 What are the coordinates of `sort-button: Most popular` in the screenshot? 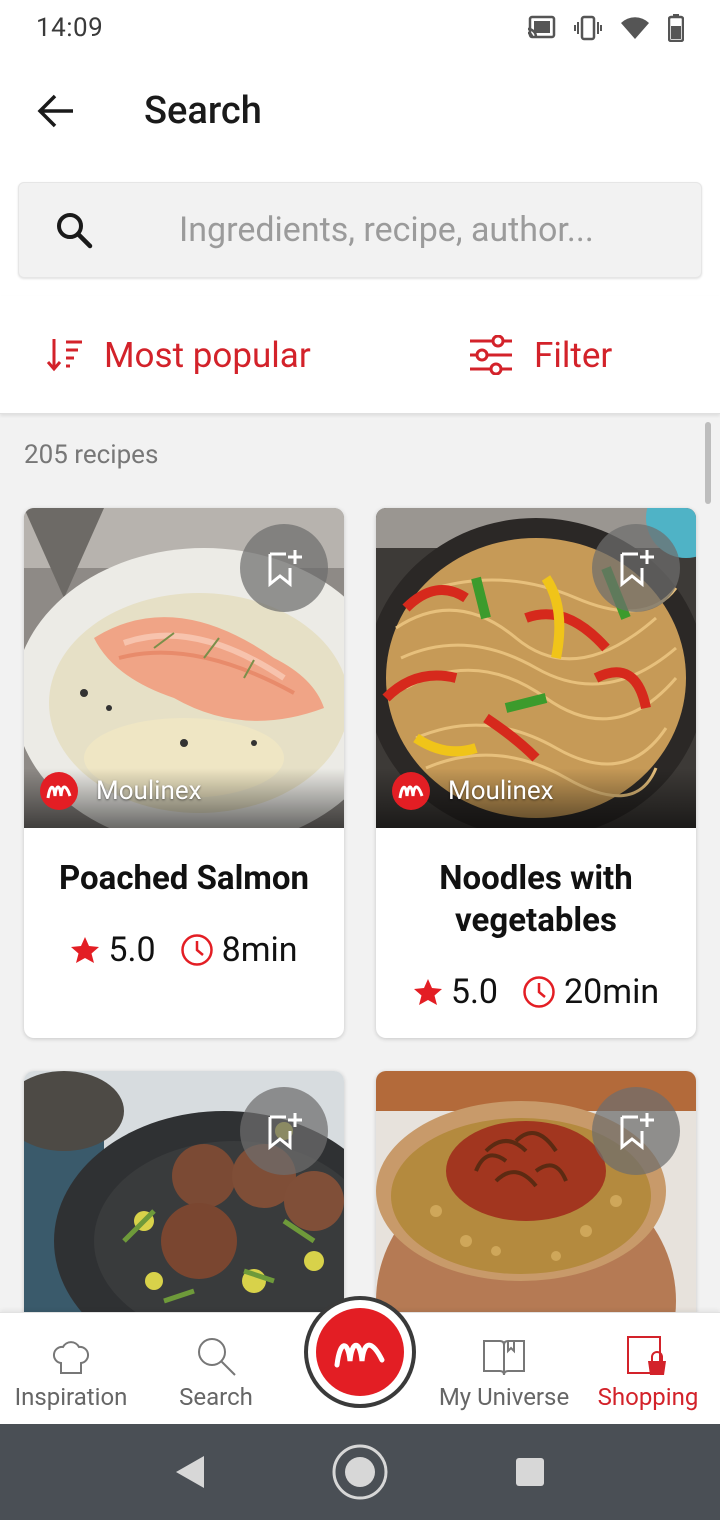 It's located at (178, 355).